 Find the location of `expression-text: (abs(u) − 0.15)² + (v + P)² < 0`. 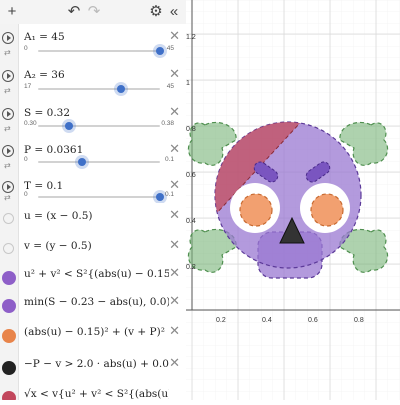

expression-text: (abs(u) − 0.15)² + (v + P)² < 0 is located at coordinates (96, 332).